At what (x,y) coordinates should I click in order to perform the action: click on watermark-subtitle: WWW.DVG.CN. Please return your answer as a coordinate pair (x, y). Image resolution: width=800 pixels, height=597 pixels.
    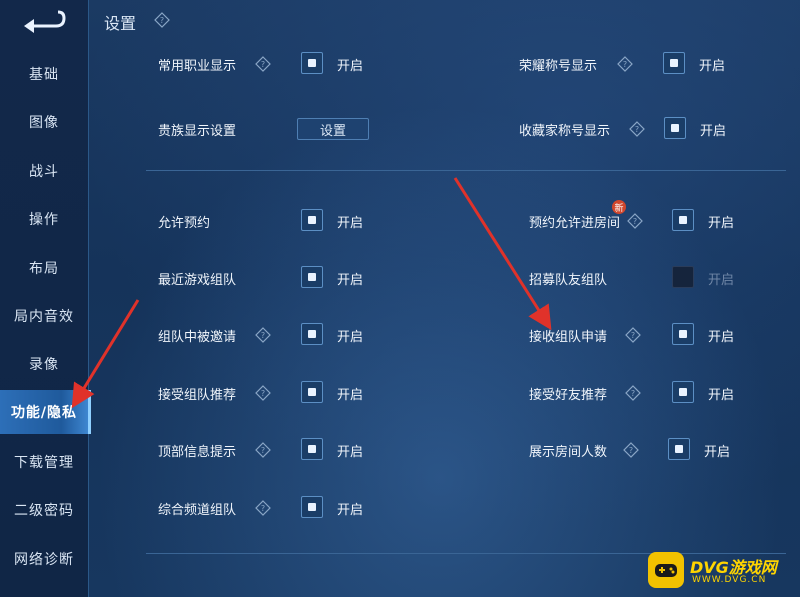
    Looking at the image, I should click on (729, 580).